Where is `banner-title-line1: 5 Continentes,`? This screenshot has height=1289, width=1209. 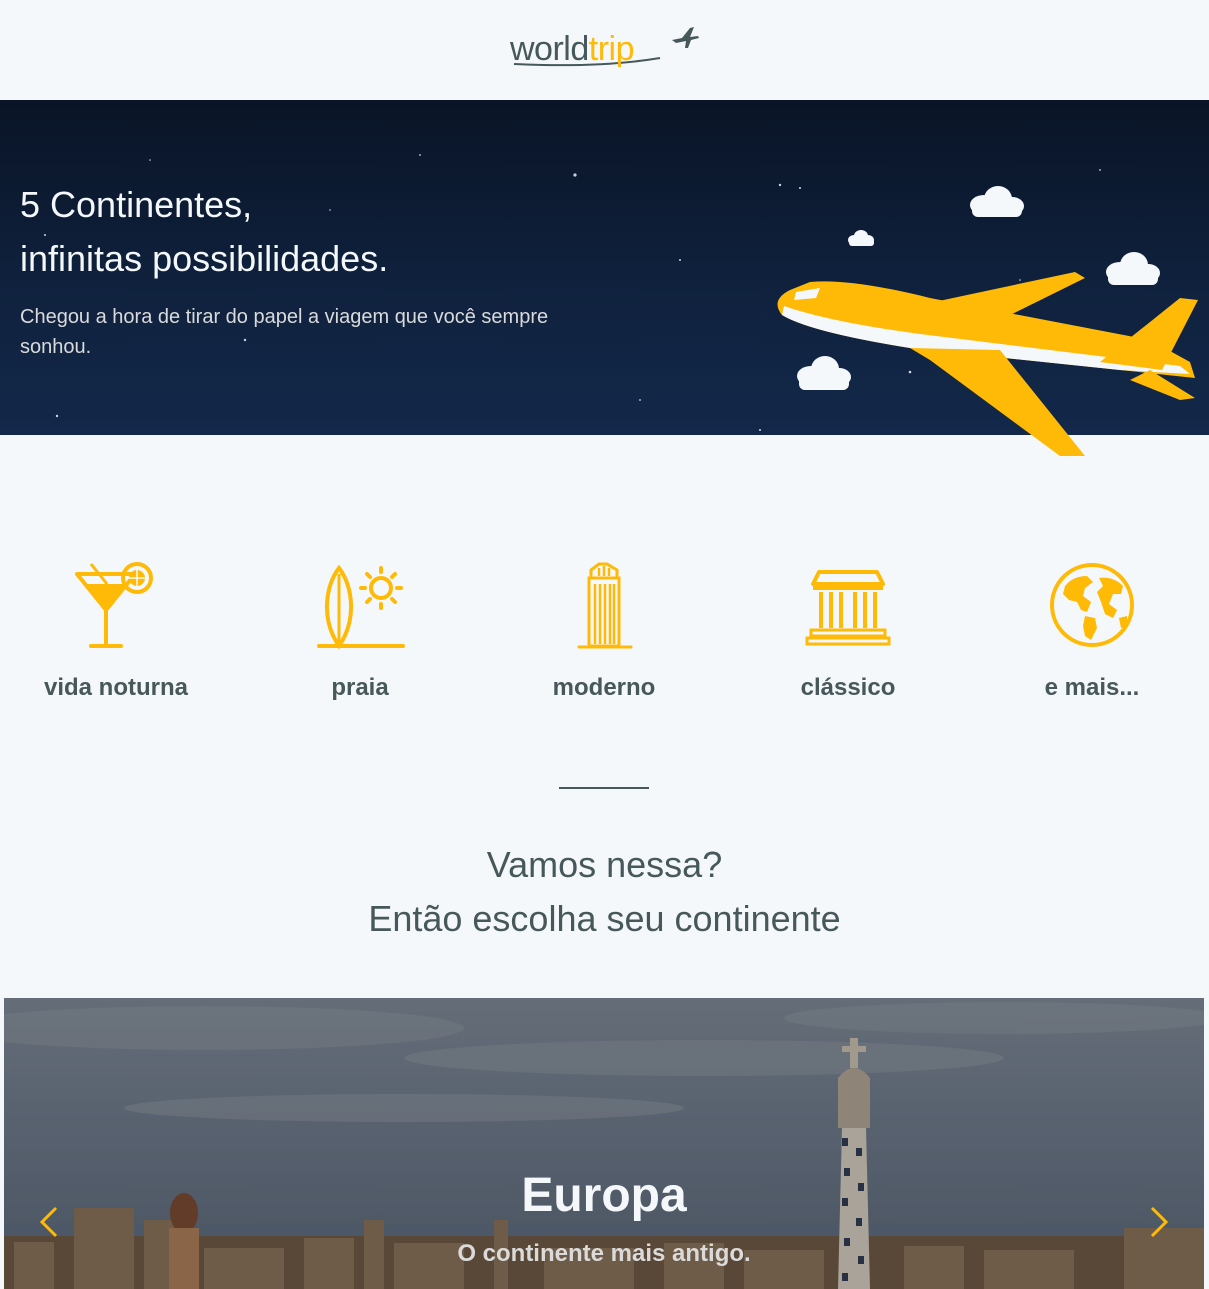 banner-title-line1: 5 Continentes, is located at coordinates (136, 204).